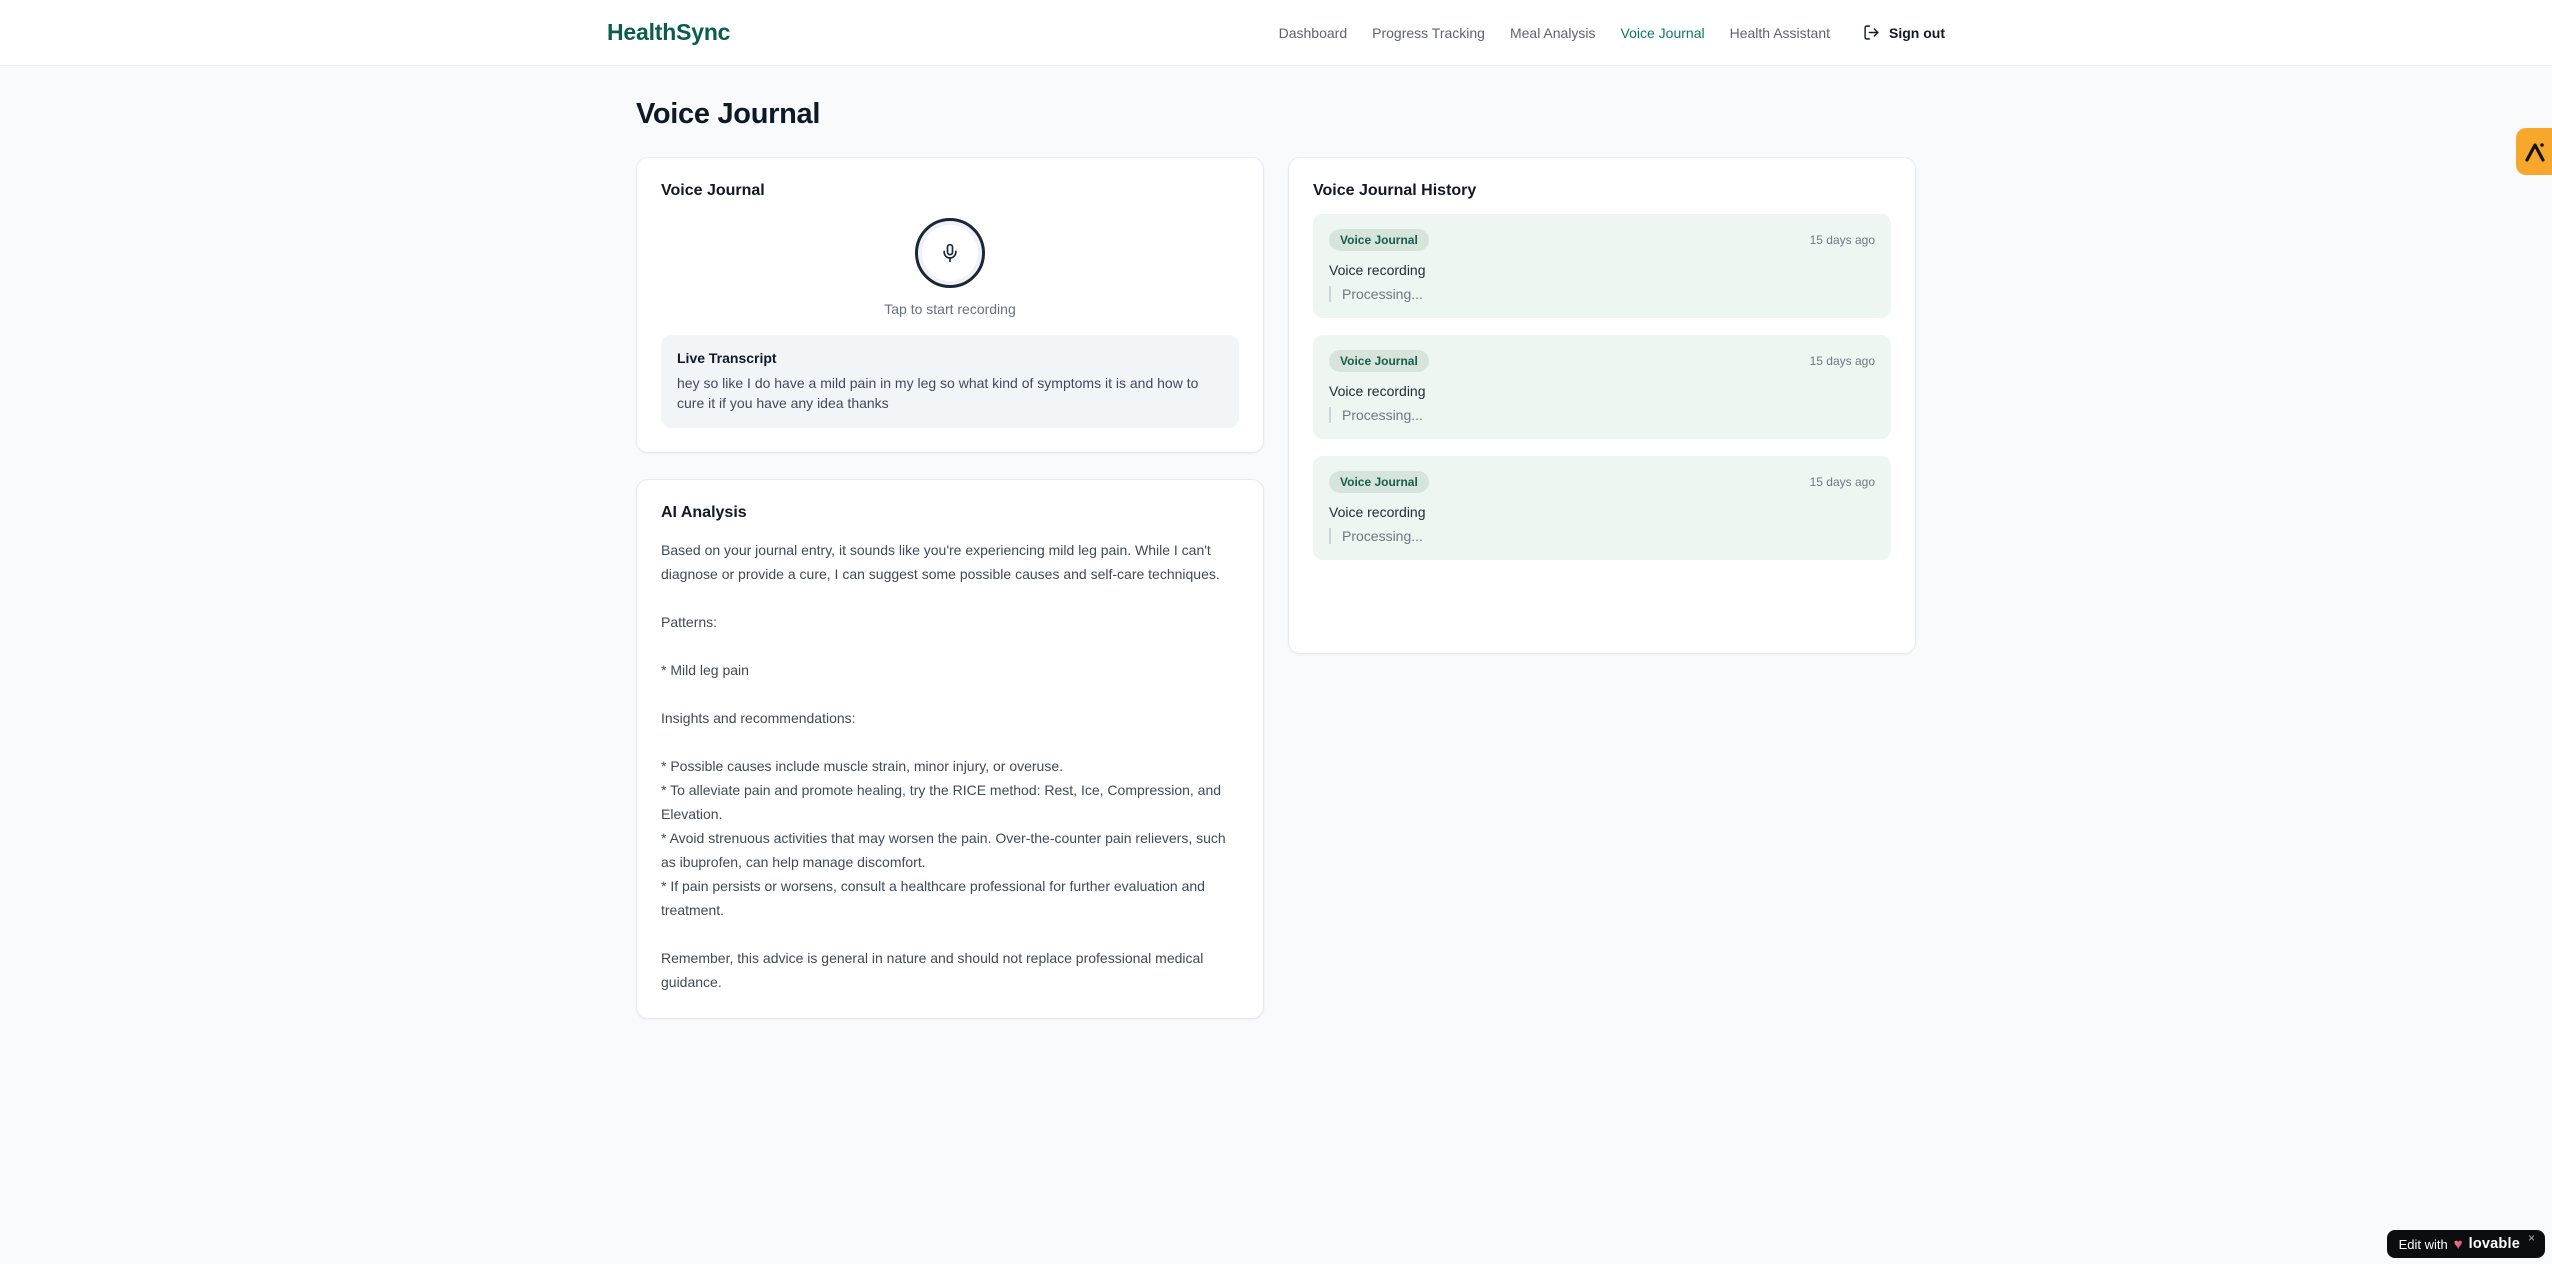 Image resolution: width=2552 pixels, height=1264 pixels. Describe the element at coordinates (2465, 1244) in the screenshot. I see `lovable-badge: Edit with ♥ lovable ×` at that location.